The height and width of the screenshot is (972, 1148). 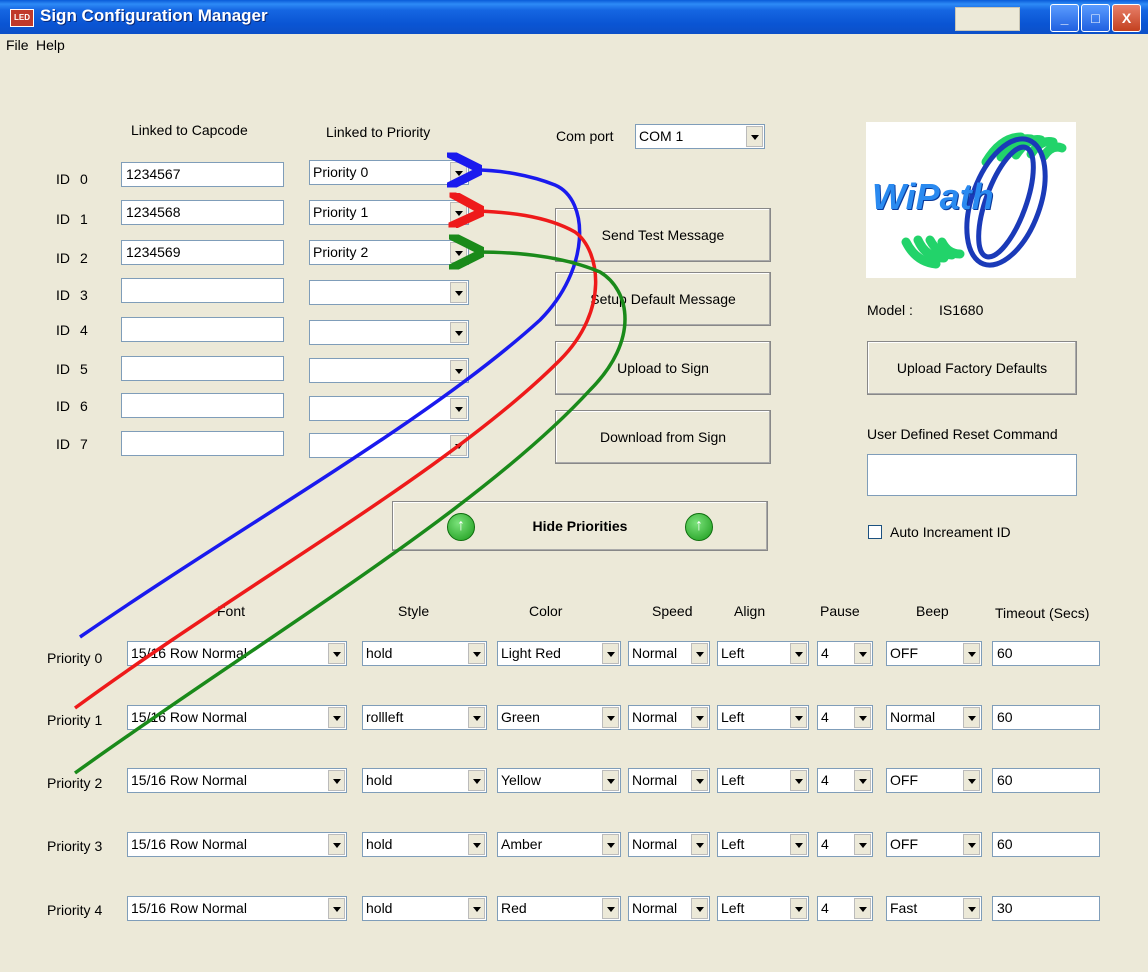 What do you see at coordinates (1046, 908) in the screenshot?
I see `timeout-input: 30` at bounding box center [1046, 908].